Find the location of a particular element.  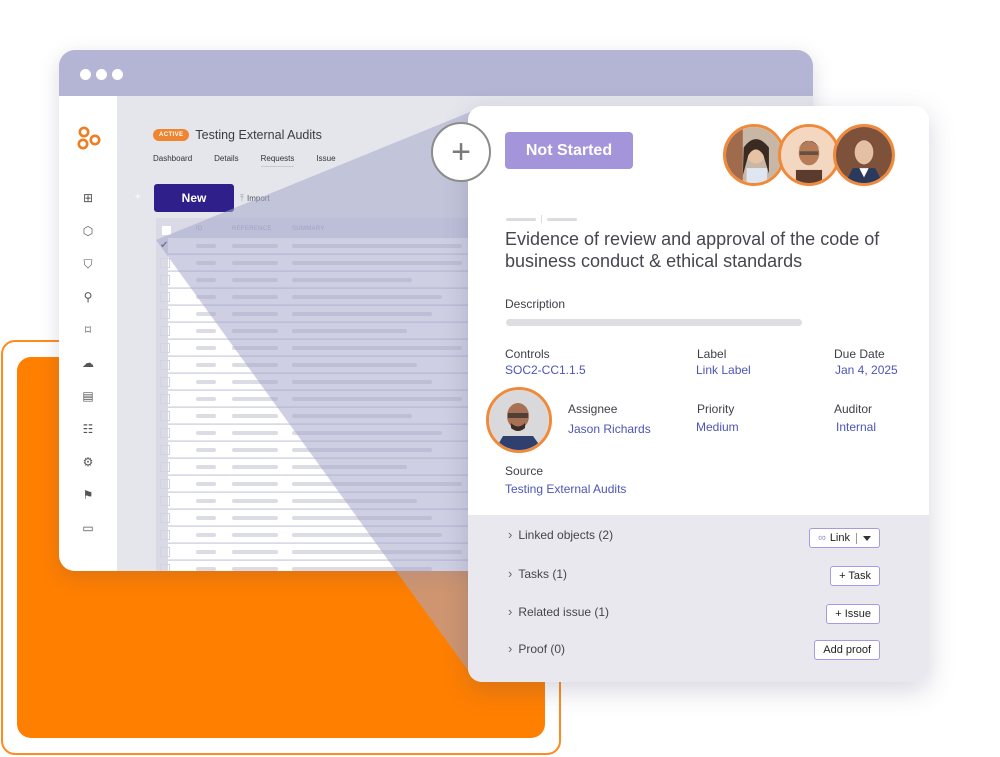

package-icon: ⬡ is located at coordinates (88, 231).